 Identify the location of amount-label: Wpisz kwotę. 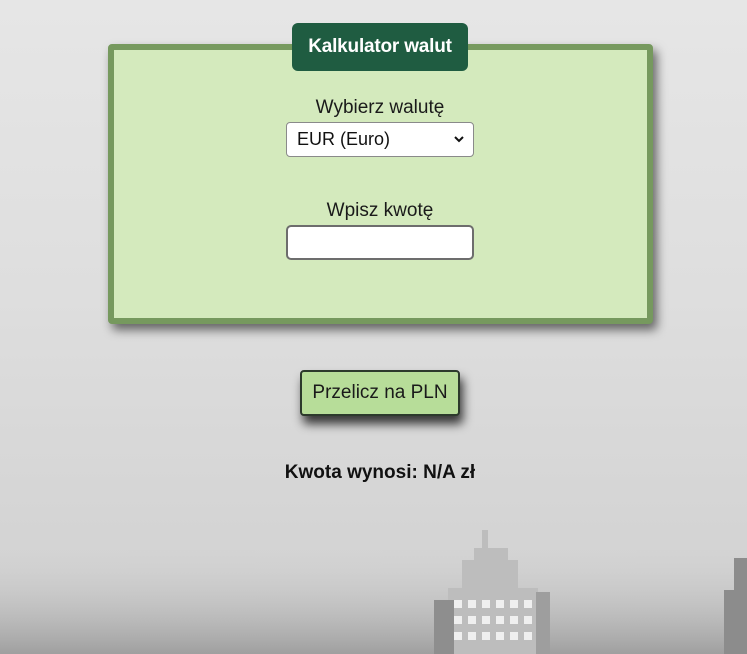
(380, 210).